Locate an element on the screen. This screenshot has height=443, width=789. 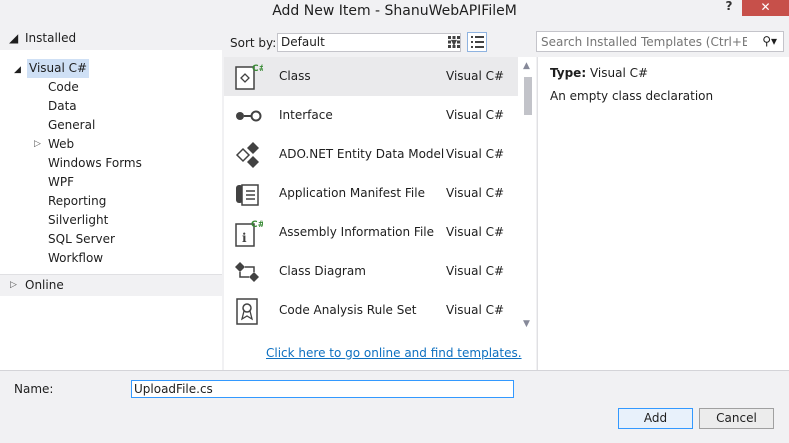
template-row-class-diagram: Class Diagram Visual C# is located at coordinates (371, 271).